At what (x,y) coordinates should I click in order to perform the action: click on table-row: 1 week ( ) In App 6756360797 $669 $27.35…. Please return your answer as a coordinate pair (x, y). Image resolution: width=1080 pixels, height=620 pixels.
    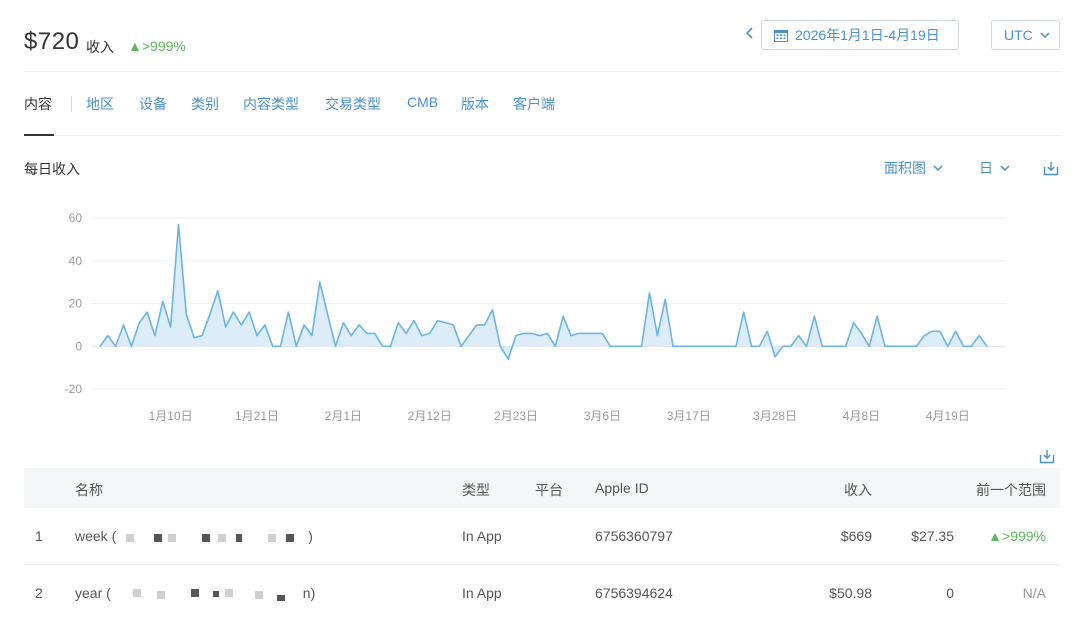
    Looking at the image, I should click on (542, 536).